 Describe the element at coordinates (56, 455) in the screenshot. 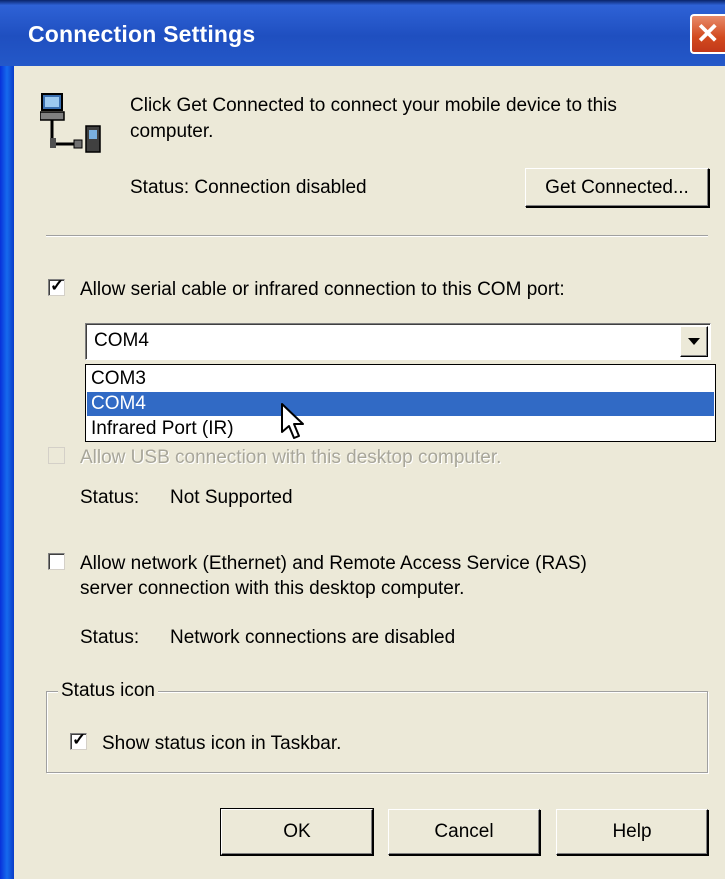

I see `usb-checkbox` at that location.